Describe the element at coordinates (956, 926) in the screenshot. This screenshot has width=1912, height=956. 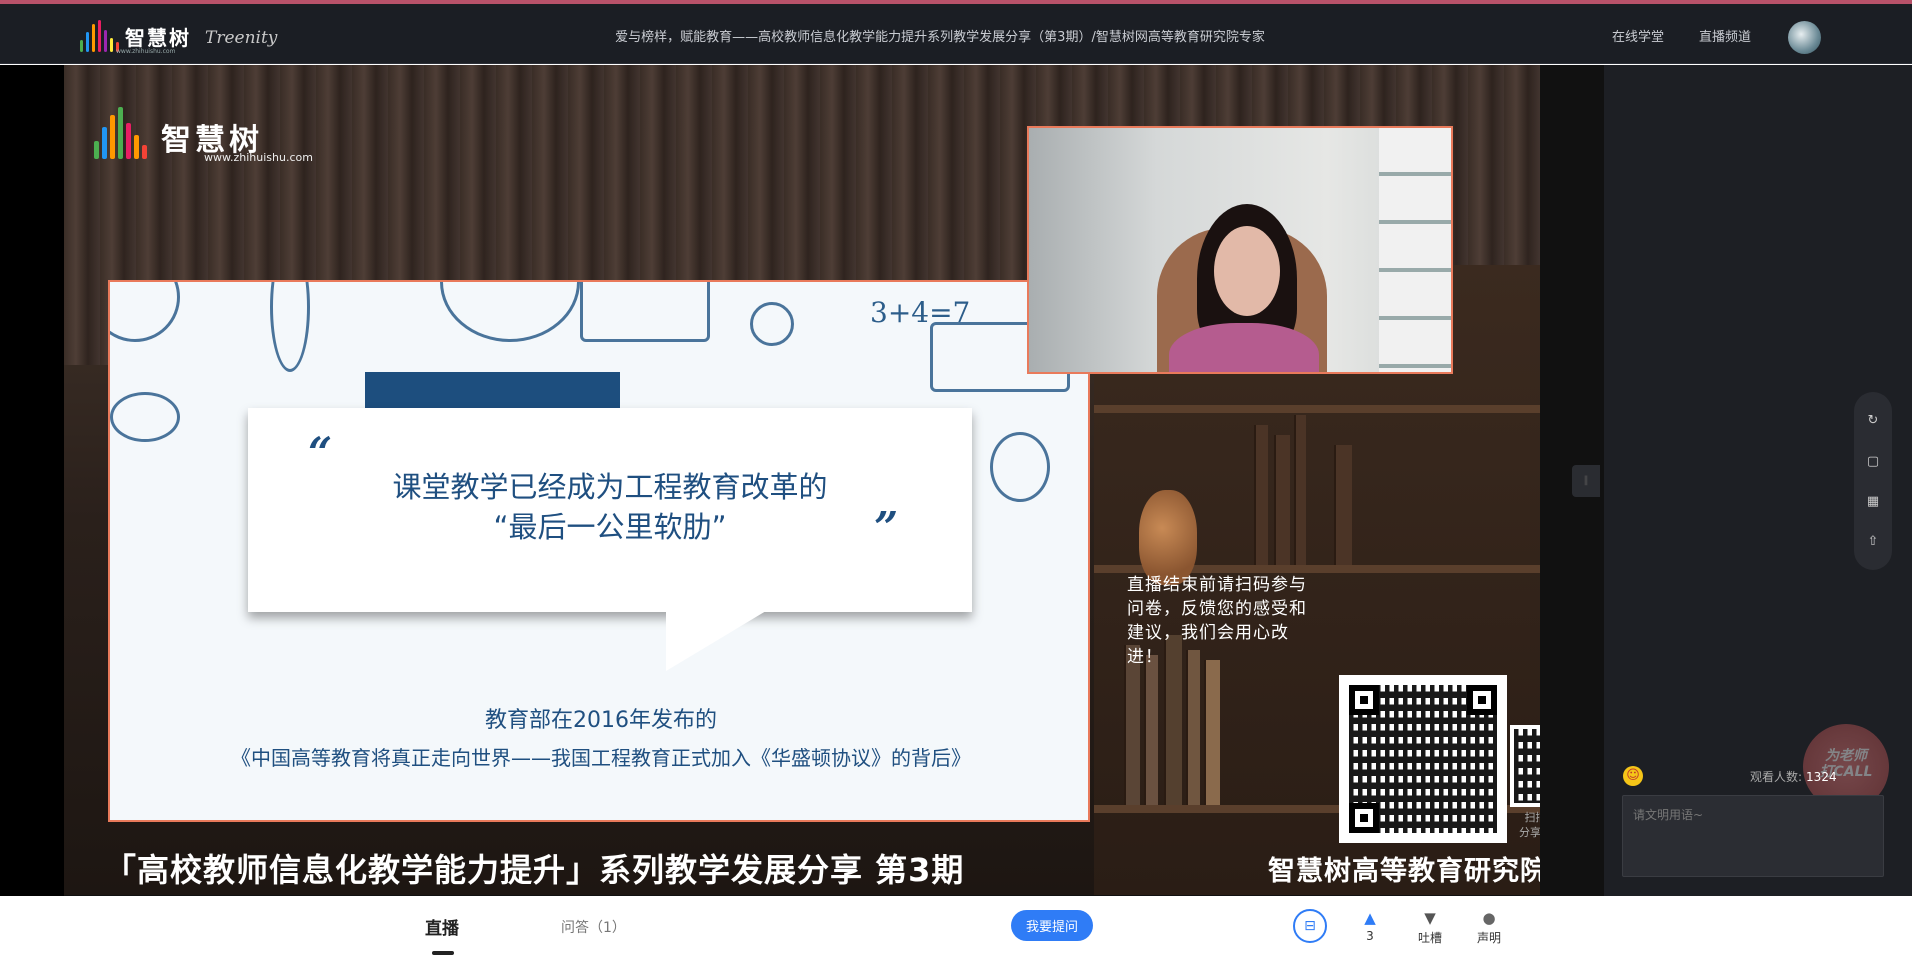
I see `bottom-bar` at that location.